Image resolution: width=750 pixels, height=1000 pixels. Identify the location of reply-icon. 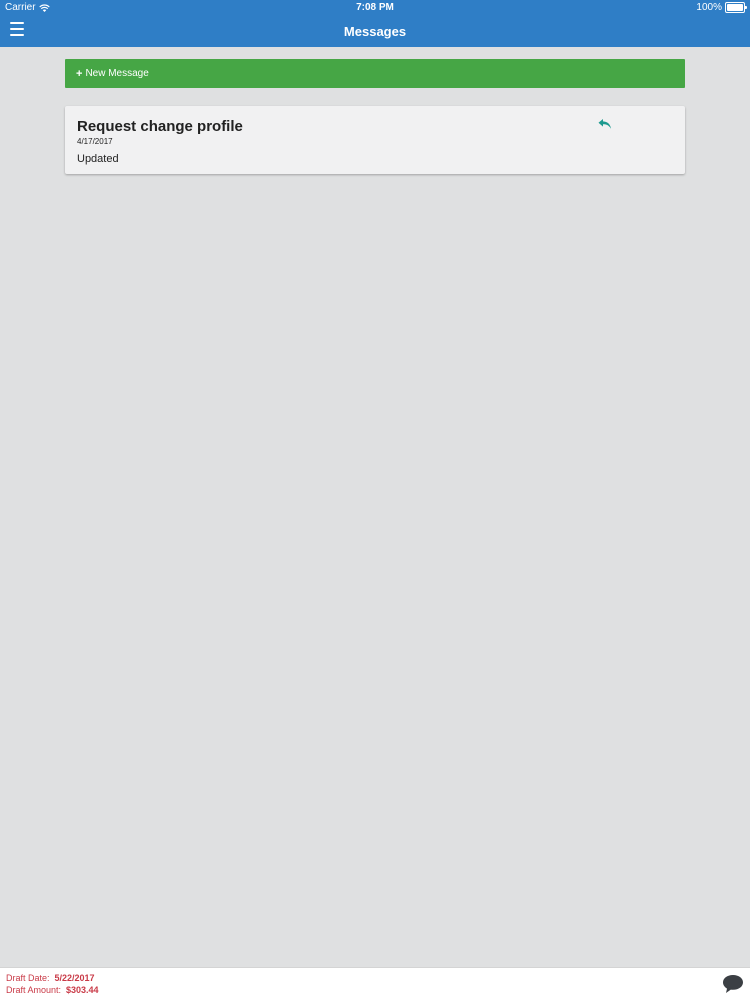
(605, 124).